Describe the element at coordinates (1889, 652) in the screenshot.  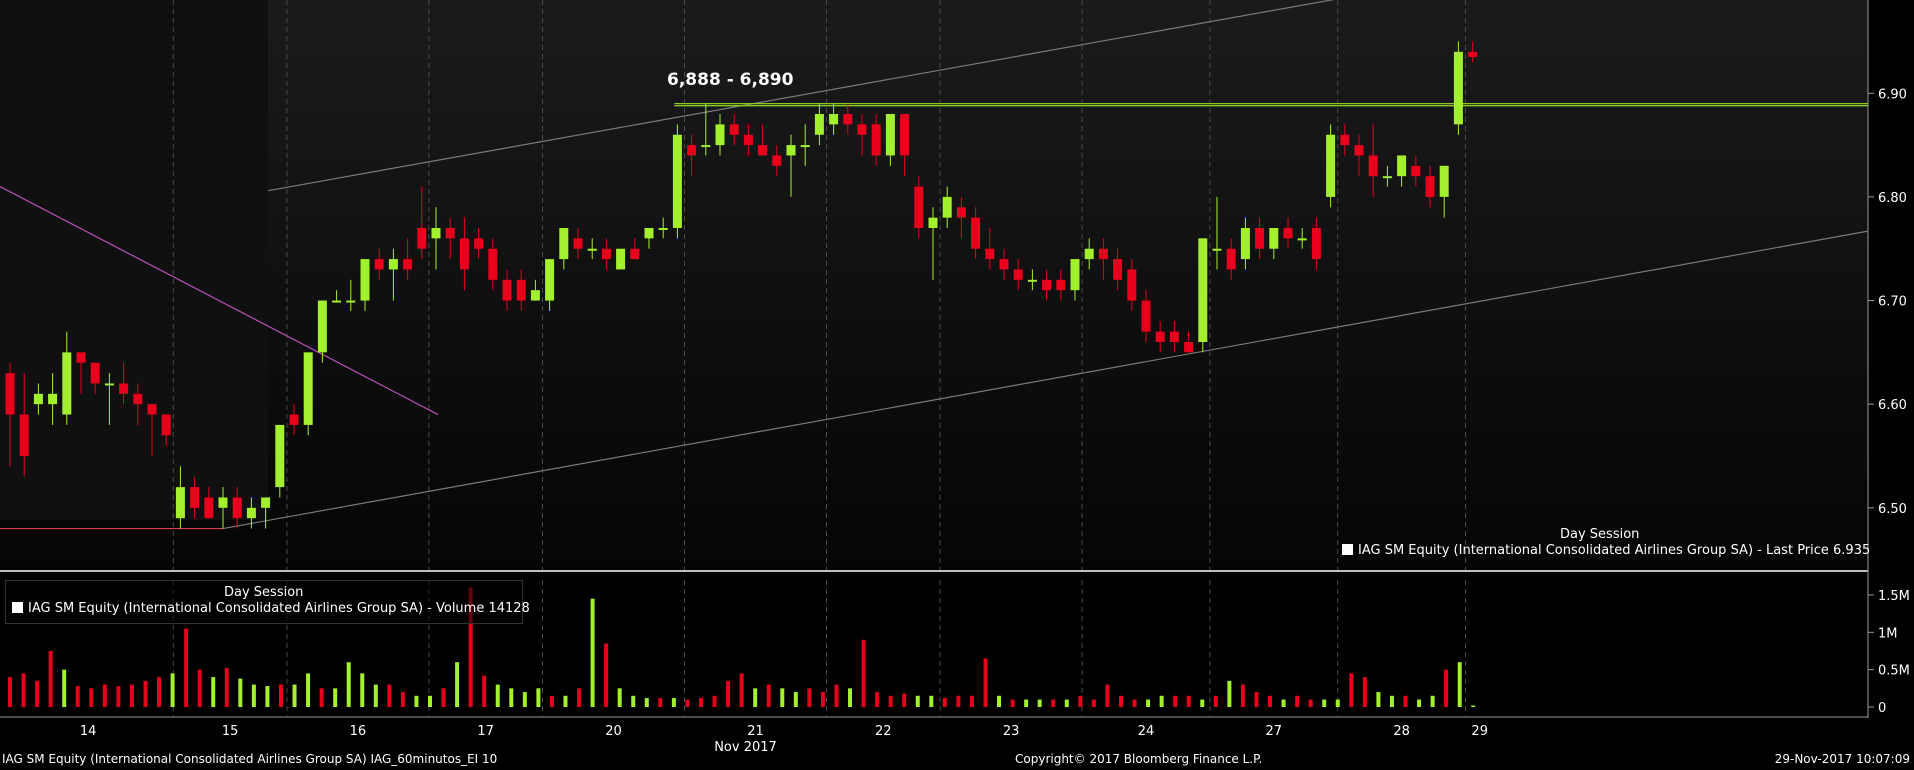
I see `volume-axis-ticks: 0 0.5M 1M 1.5M` at that location.